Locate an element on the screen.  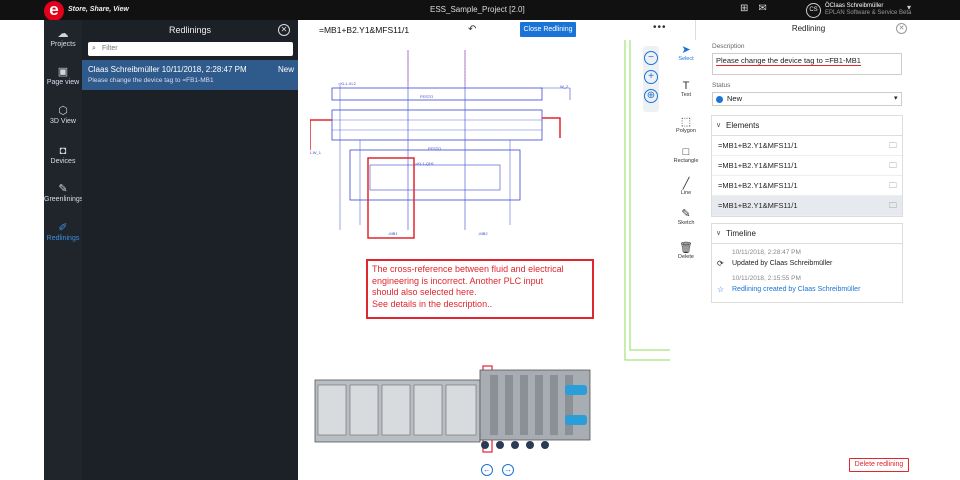
tool-select: ➤ Select is located at coordinates (686, 53).